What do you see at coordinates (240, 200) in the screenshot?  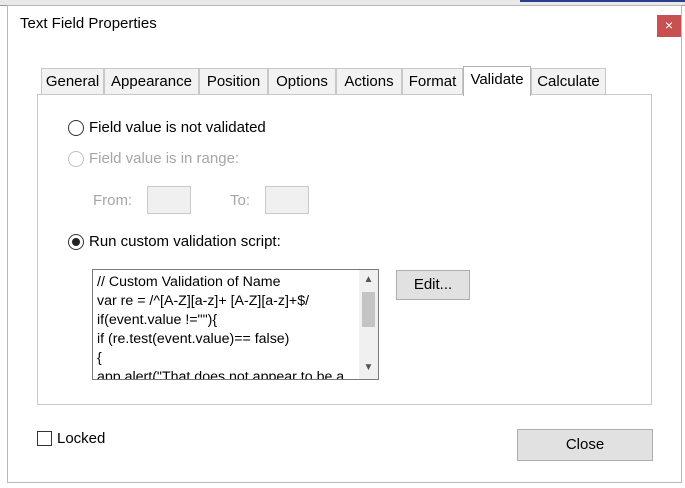 I see `to-label: To:` at bounding box center [240, 200].